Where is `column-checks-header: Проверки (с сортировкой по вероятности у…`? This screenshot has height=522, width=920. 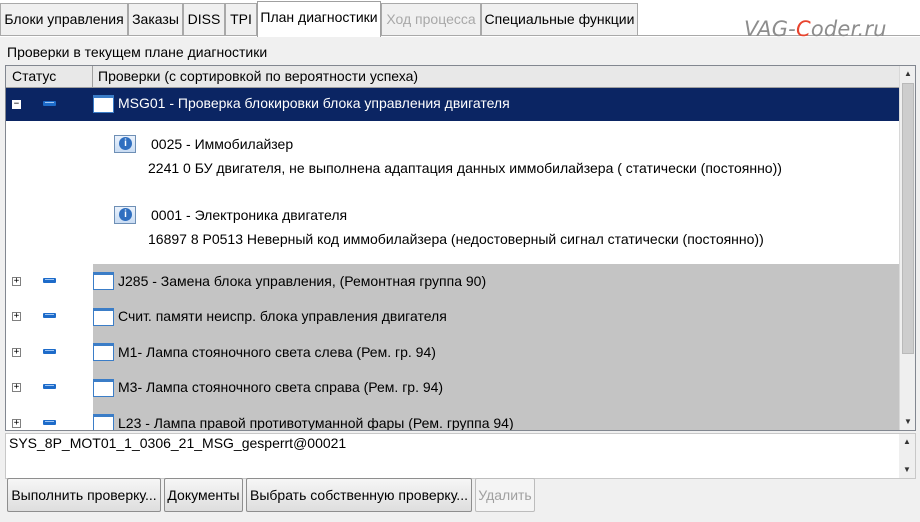 column-checks-header: Проверки (с сортировкой по вероятности у… is located at coordinates (256, 76).